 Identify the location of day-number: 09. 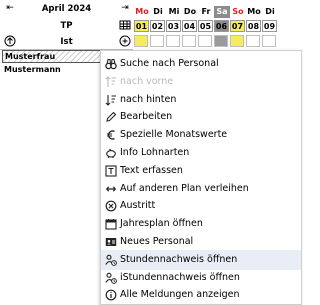
(269, 26).